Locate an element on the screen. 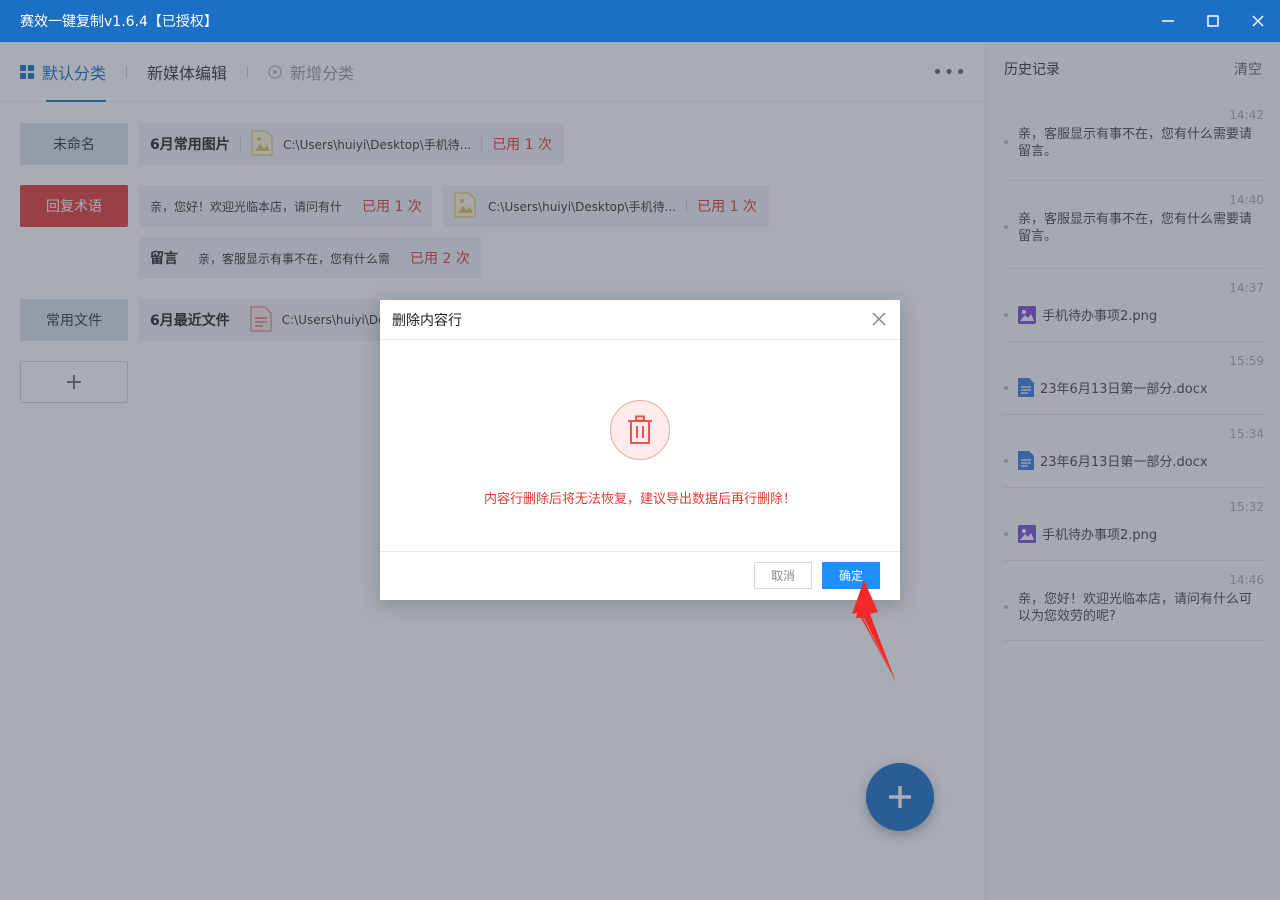  delete-confirm-dialog: 删除内容行 内容行删除后将无法恢复，建议导出数据后再行删除！ 取消 确定 is located at coordinates (640, 450).